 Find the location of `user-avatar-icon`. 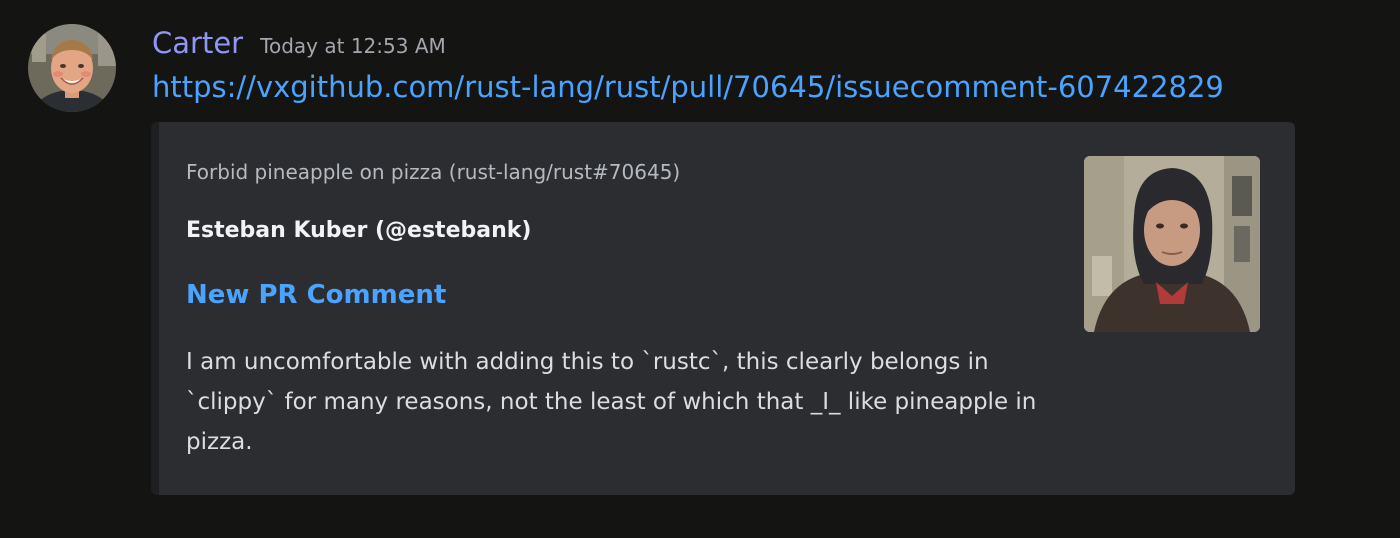

user-avatar-icon is located at coordinates (72, 68).